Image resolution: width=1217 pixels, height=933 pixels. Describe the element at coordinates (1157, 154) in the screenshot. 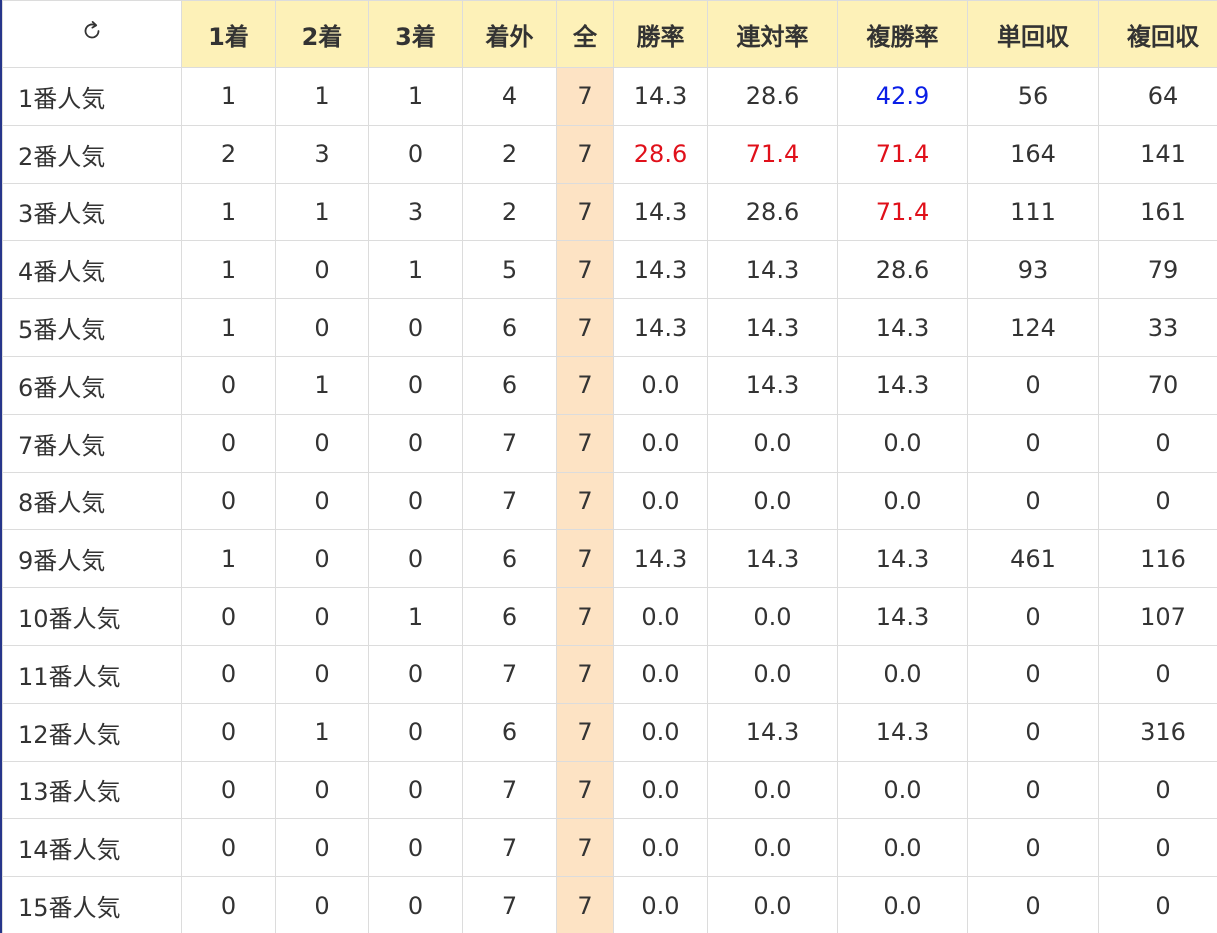

I see `cell-place-return: 141` at that location.